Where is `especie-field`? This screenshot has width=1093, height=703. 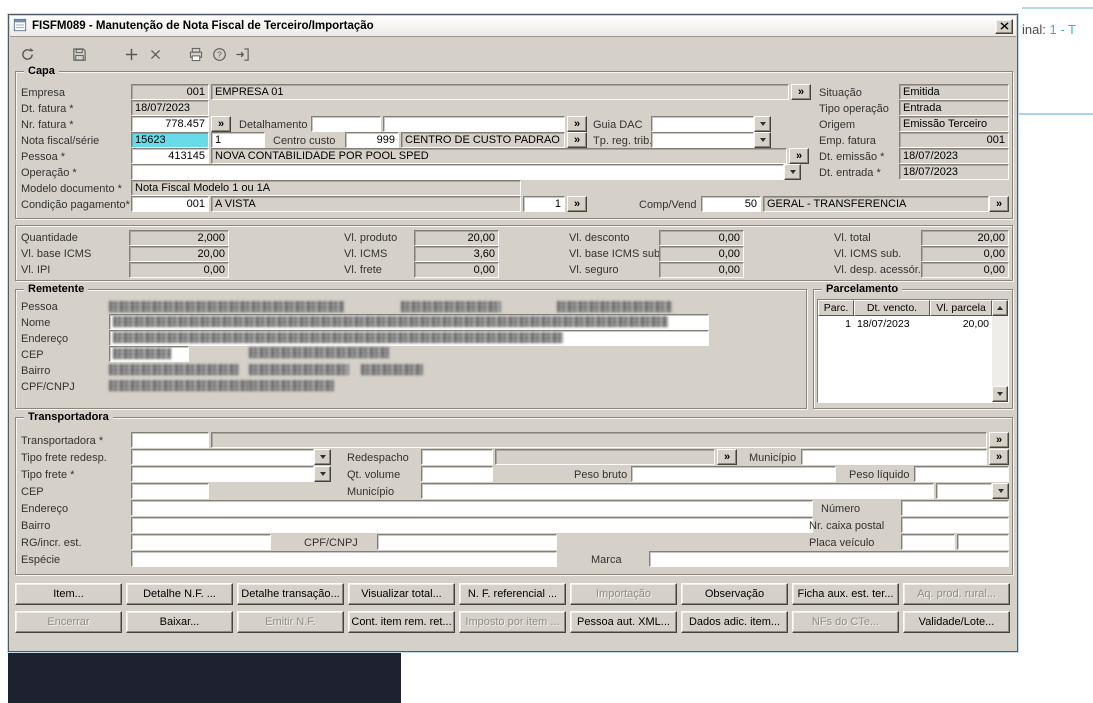
especie-field is located at coordinates (344, 559).